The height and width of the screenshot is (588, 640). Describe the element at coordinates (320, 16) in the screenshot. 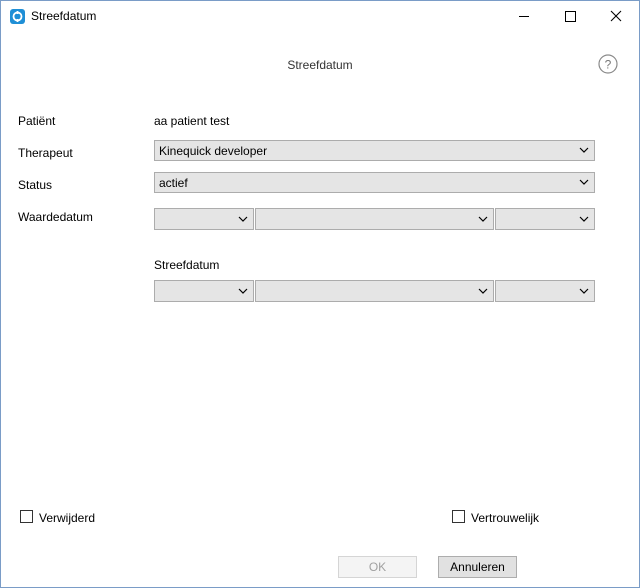

I see `title-bar: Streefdatum` at that location.